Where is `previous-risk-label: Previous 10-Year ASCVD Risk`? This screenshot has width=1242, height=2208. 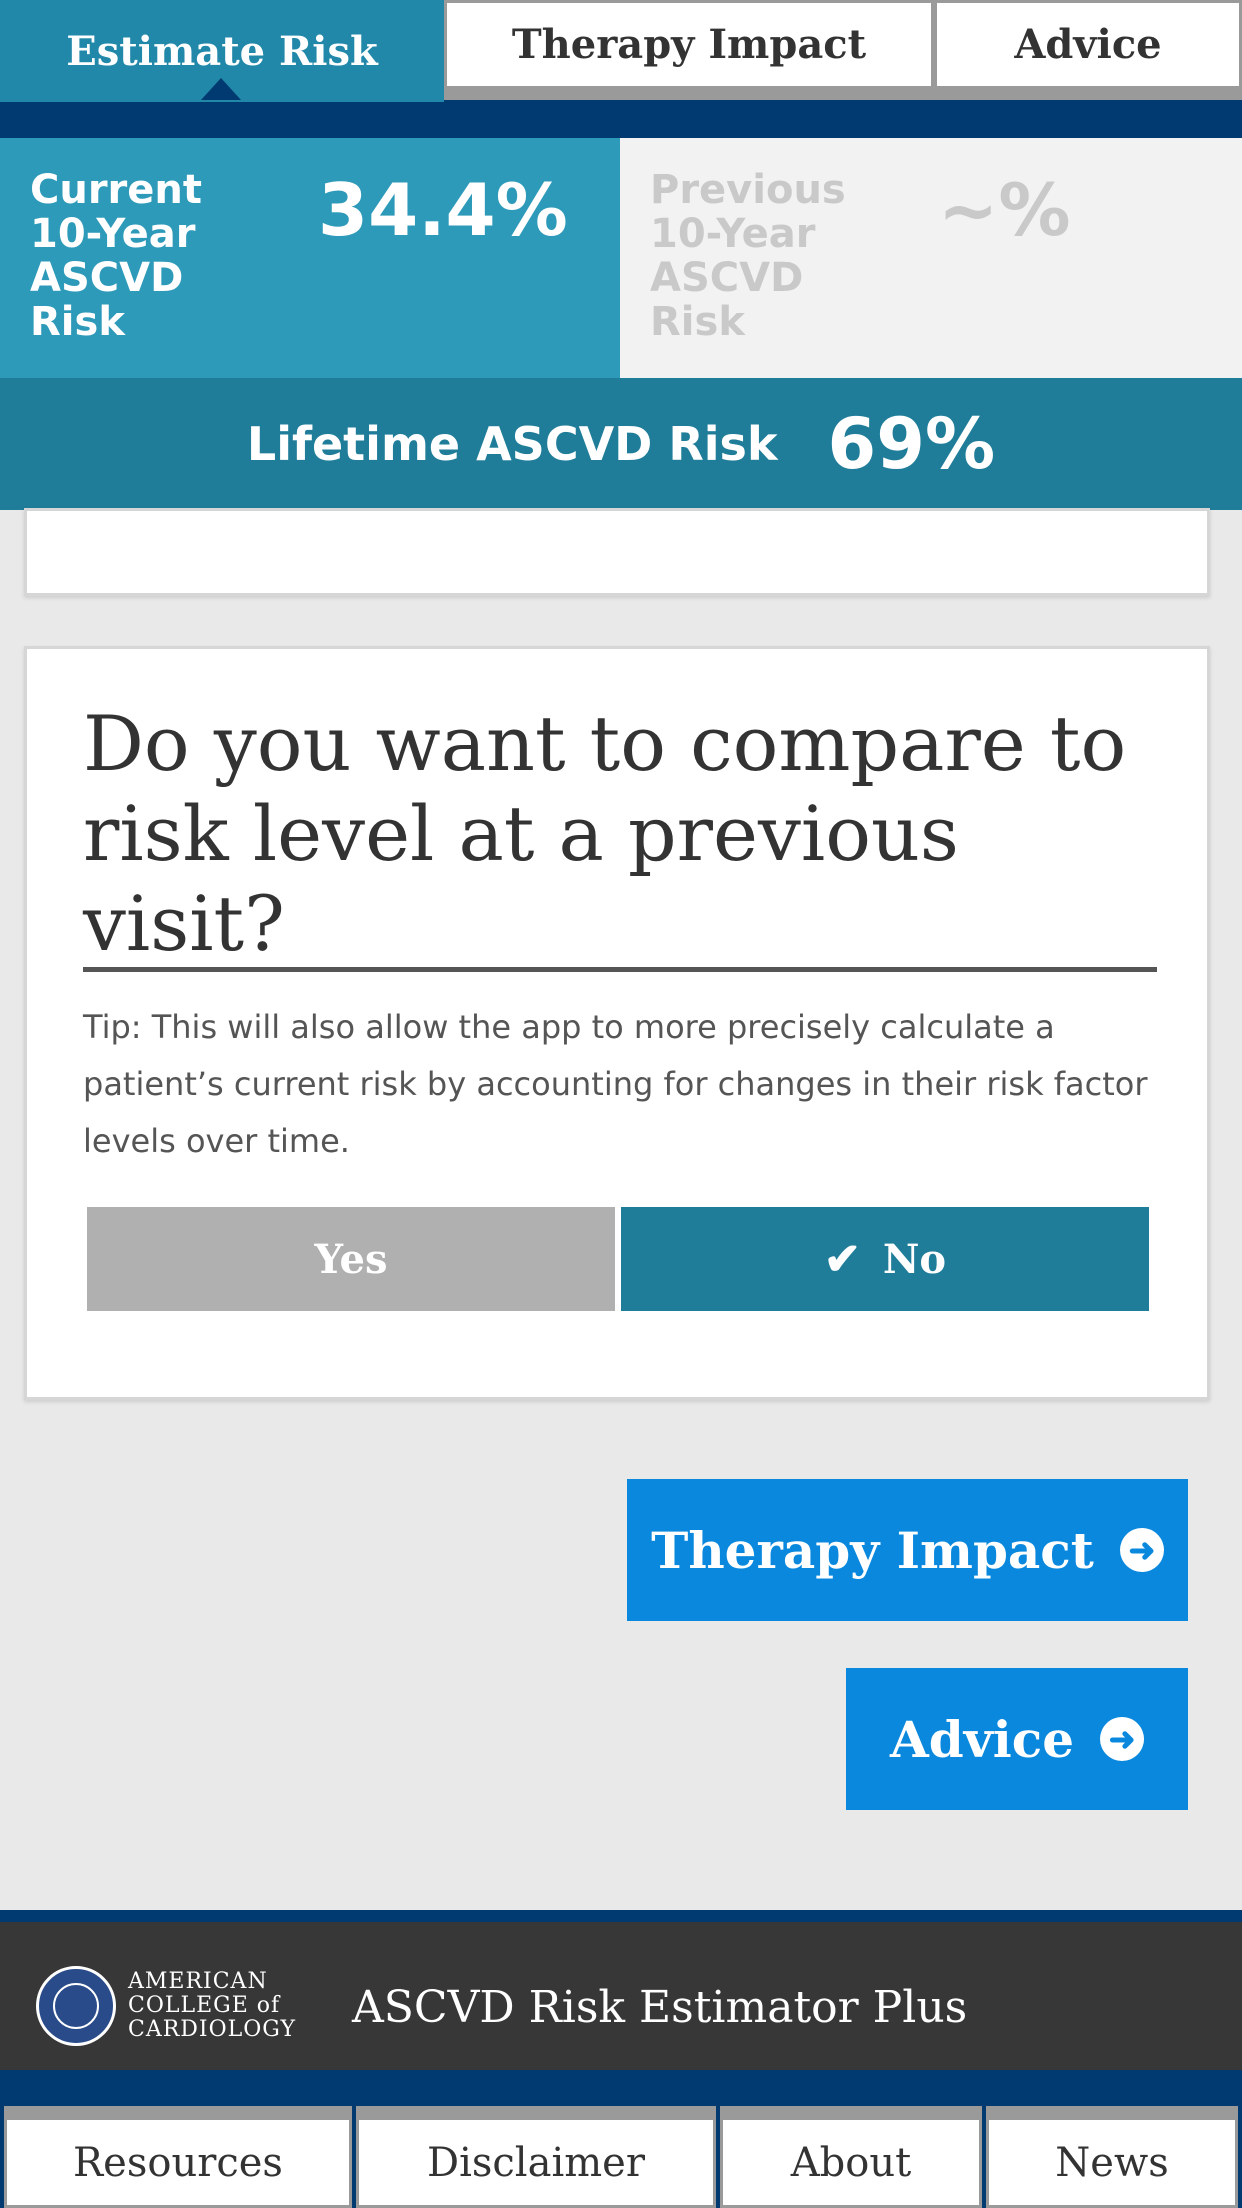 previous-risk-label: Previous 10-Year ASCVD Risk is located at coordinates (748, 256).